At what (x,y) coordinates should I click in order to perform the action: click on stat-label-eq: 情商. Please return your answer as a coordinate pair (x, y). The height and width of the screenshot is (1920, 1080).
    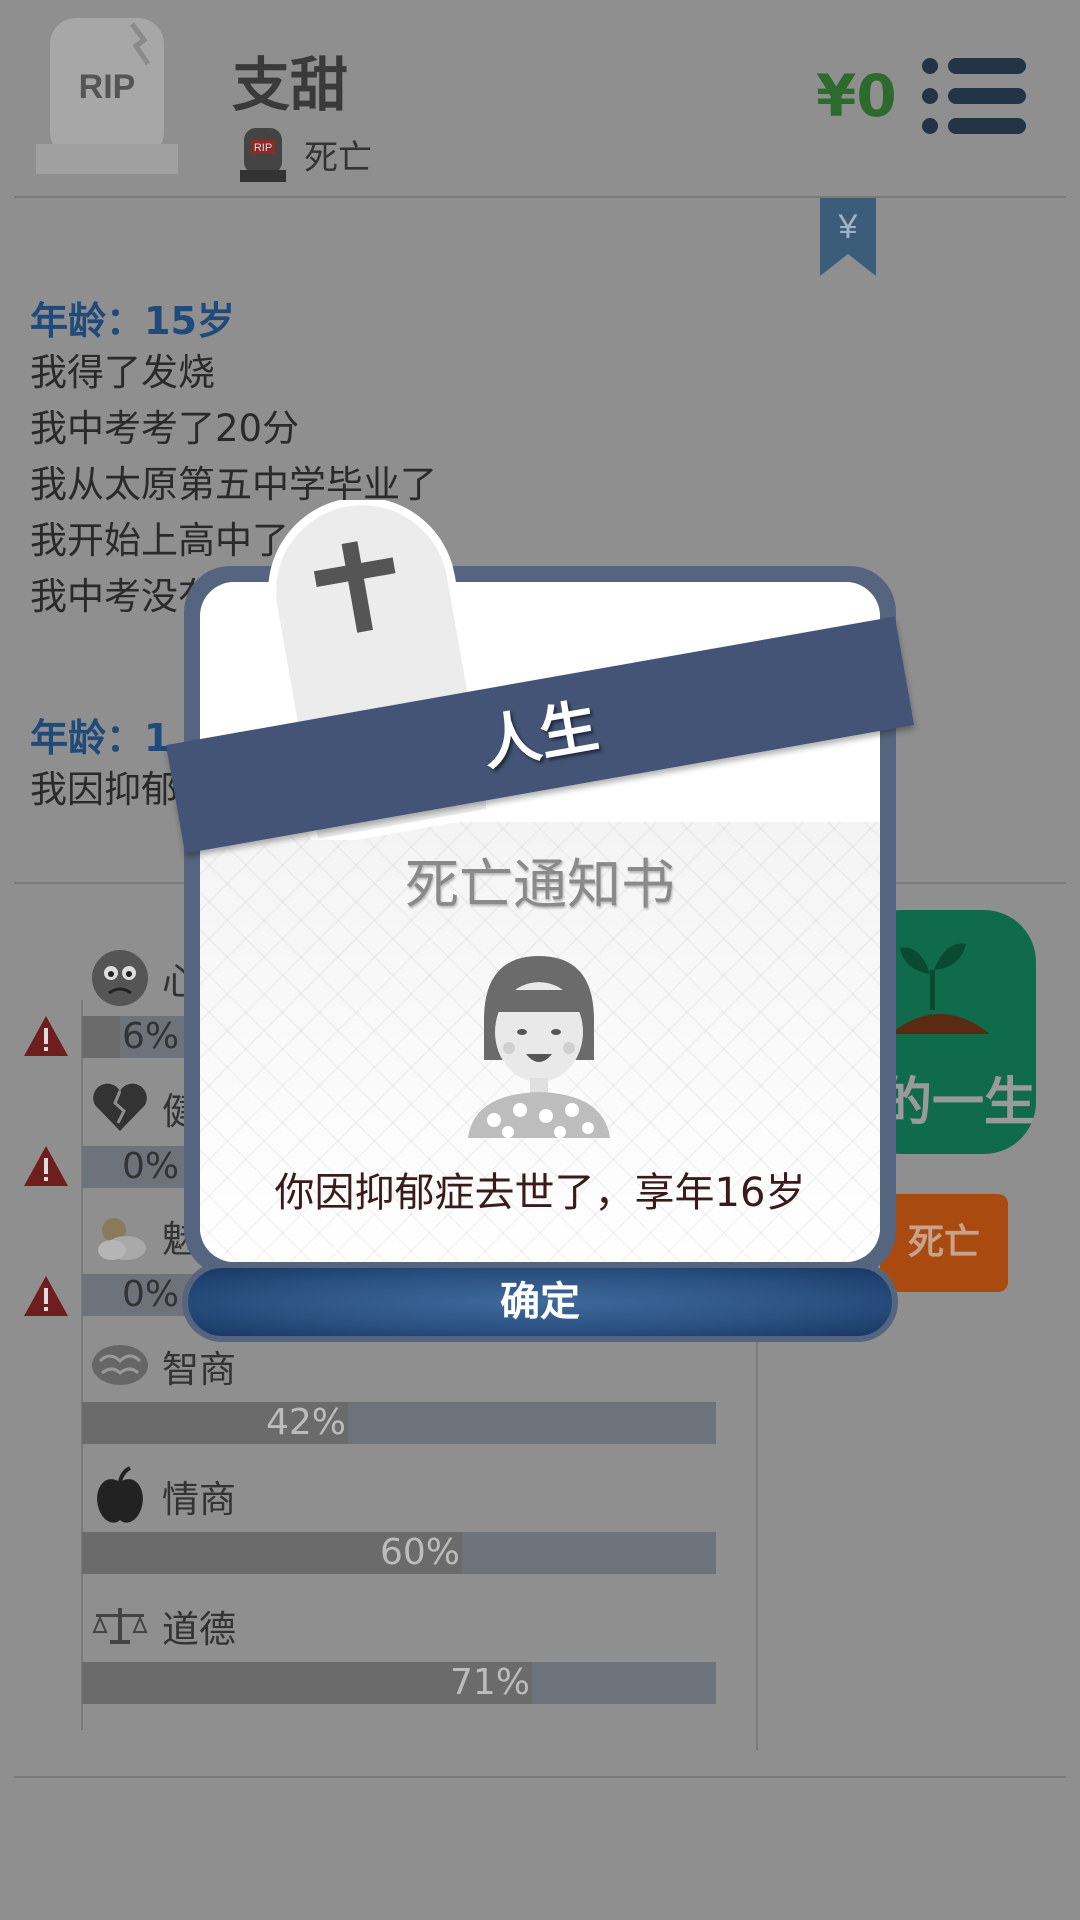
    Looking at the image, I should click on (163, 1496).